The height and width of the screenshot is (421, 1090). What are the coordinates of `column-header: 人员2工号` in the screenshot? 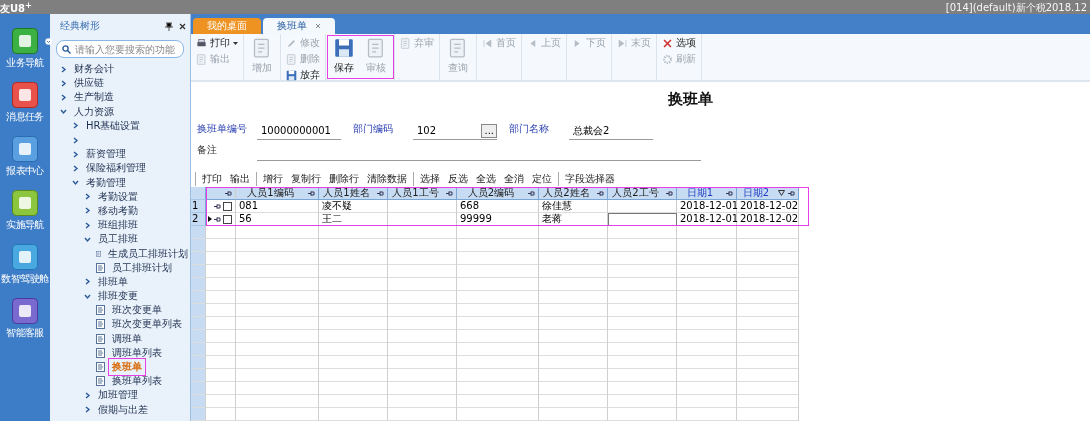 It's located at (642, 193).